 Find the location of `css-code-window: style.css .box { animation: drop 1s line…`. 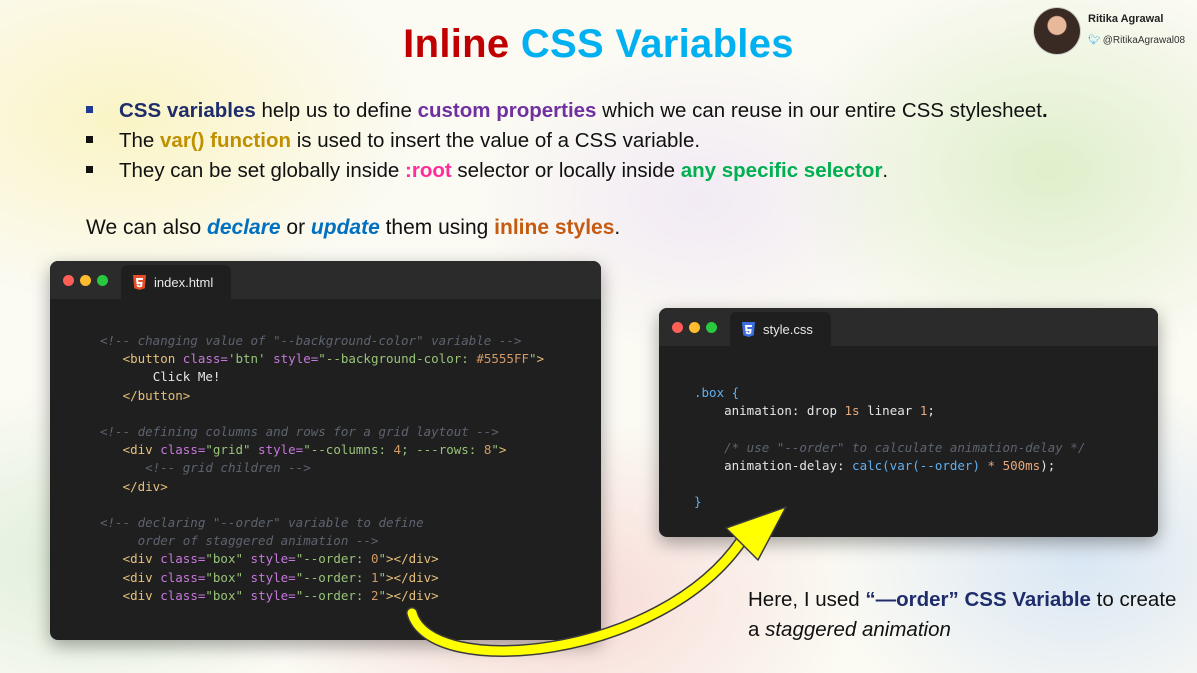

css-code-window: style.css .box { animation: drop 1s line… is located at coordinates (908, 422).